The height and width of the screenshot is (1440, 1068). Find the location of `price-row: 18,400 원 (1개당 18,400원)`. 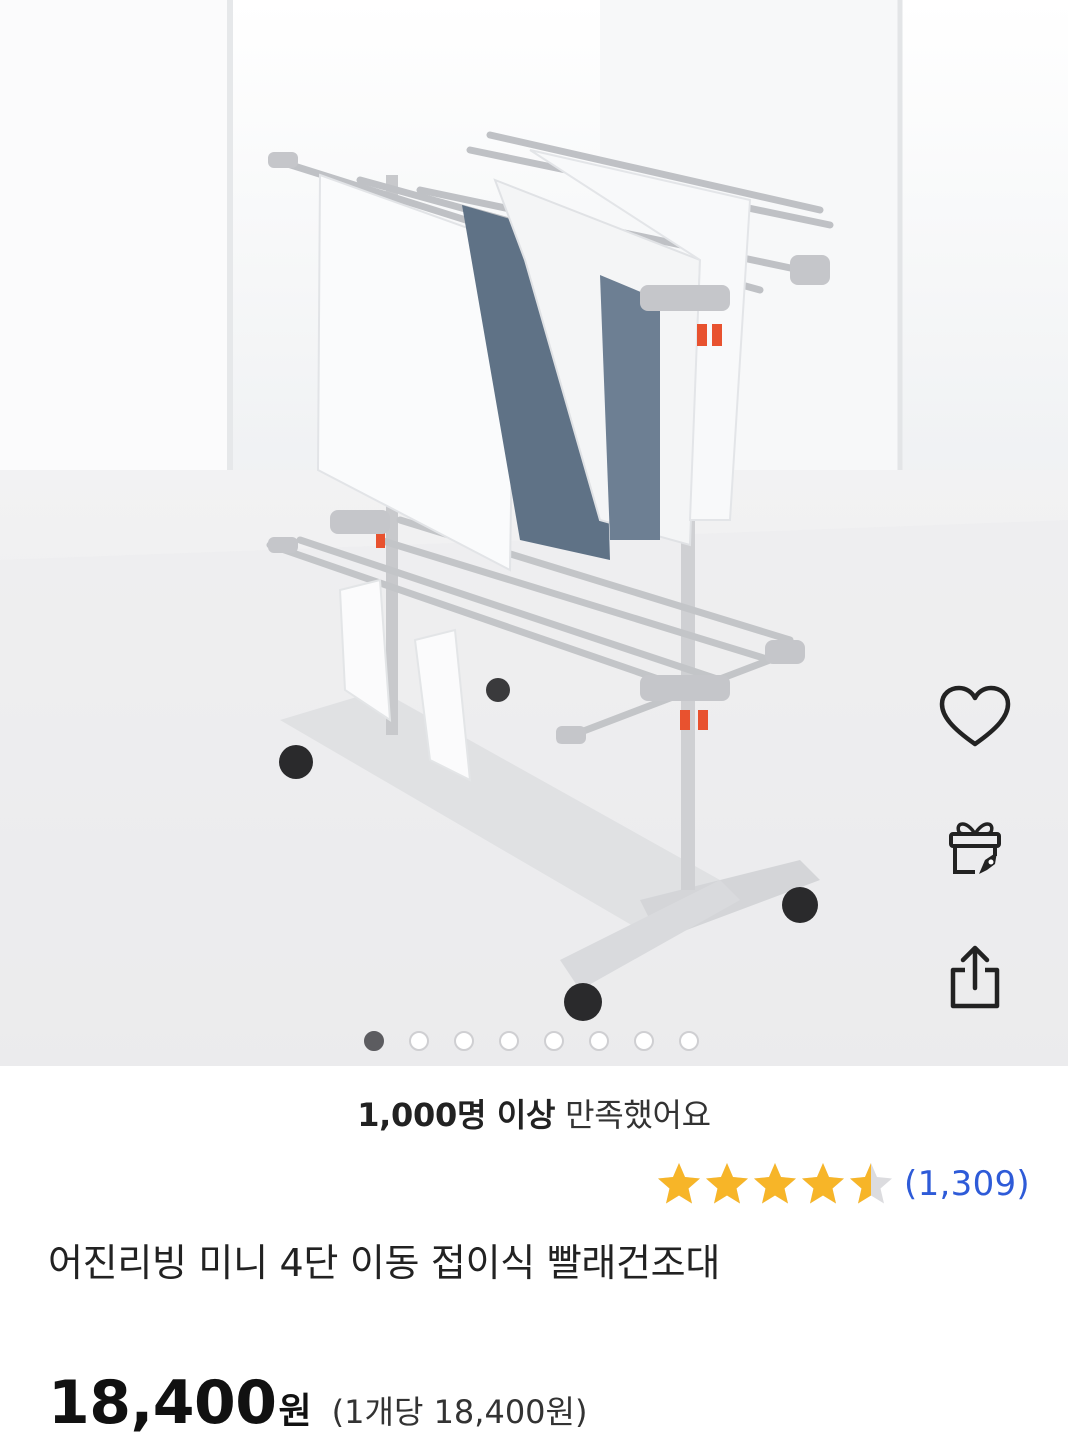

price-row: 18,400 원 (1개당 18,400원) is located at coordinates (317, 1403).